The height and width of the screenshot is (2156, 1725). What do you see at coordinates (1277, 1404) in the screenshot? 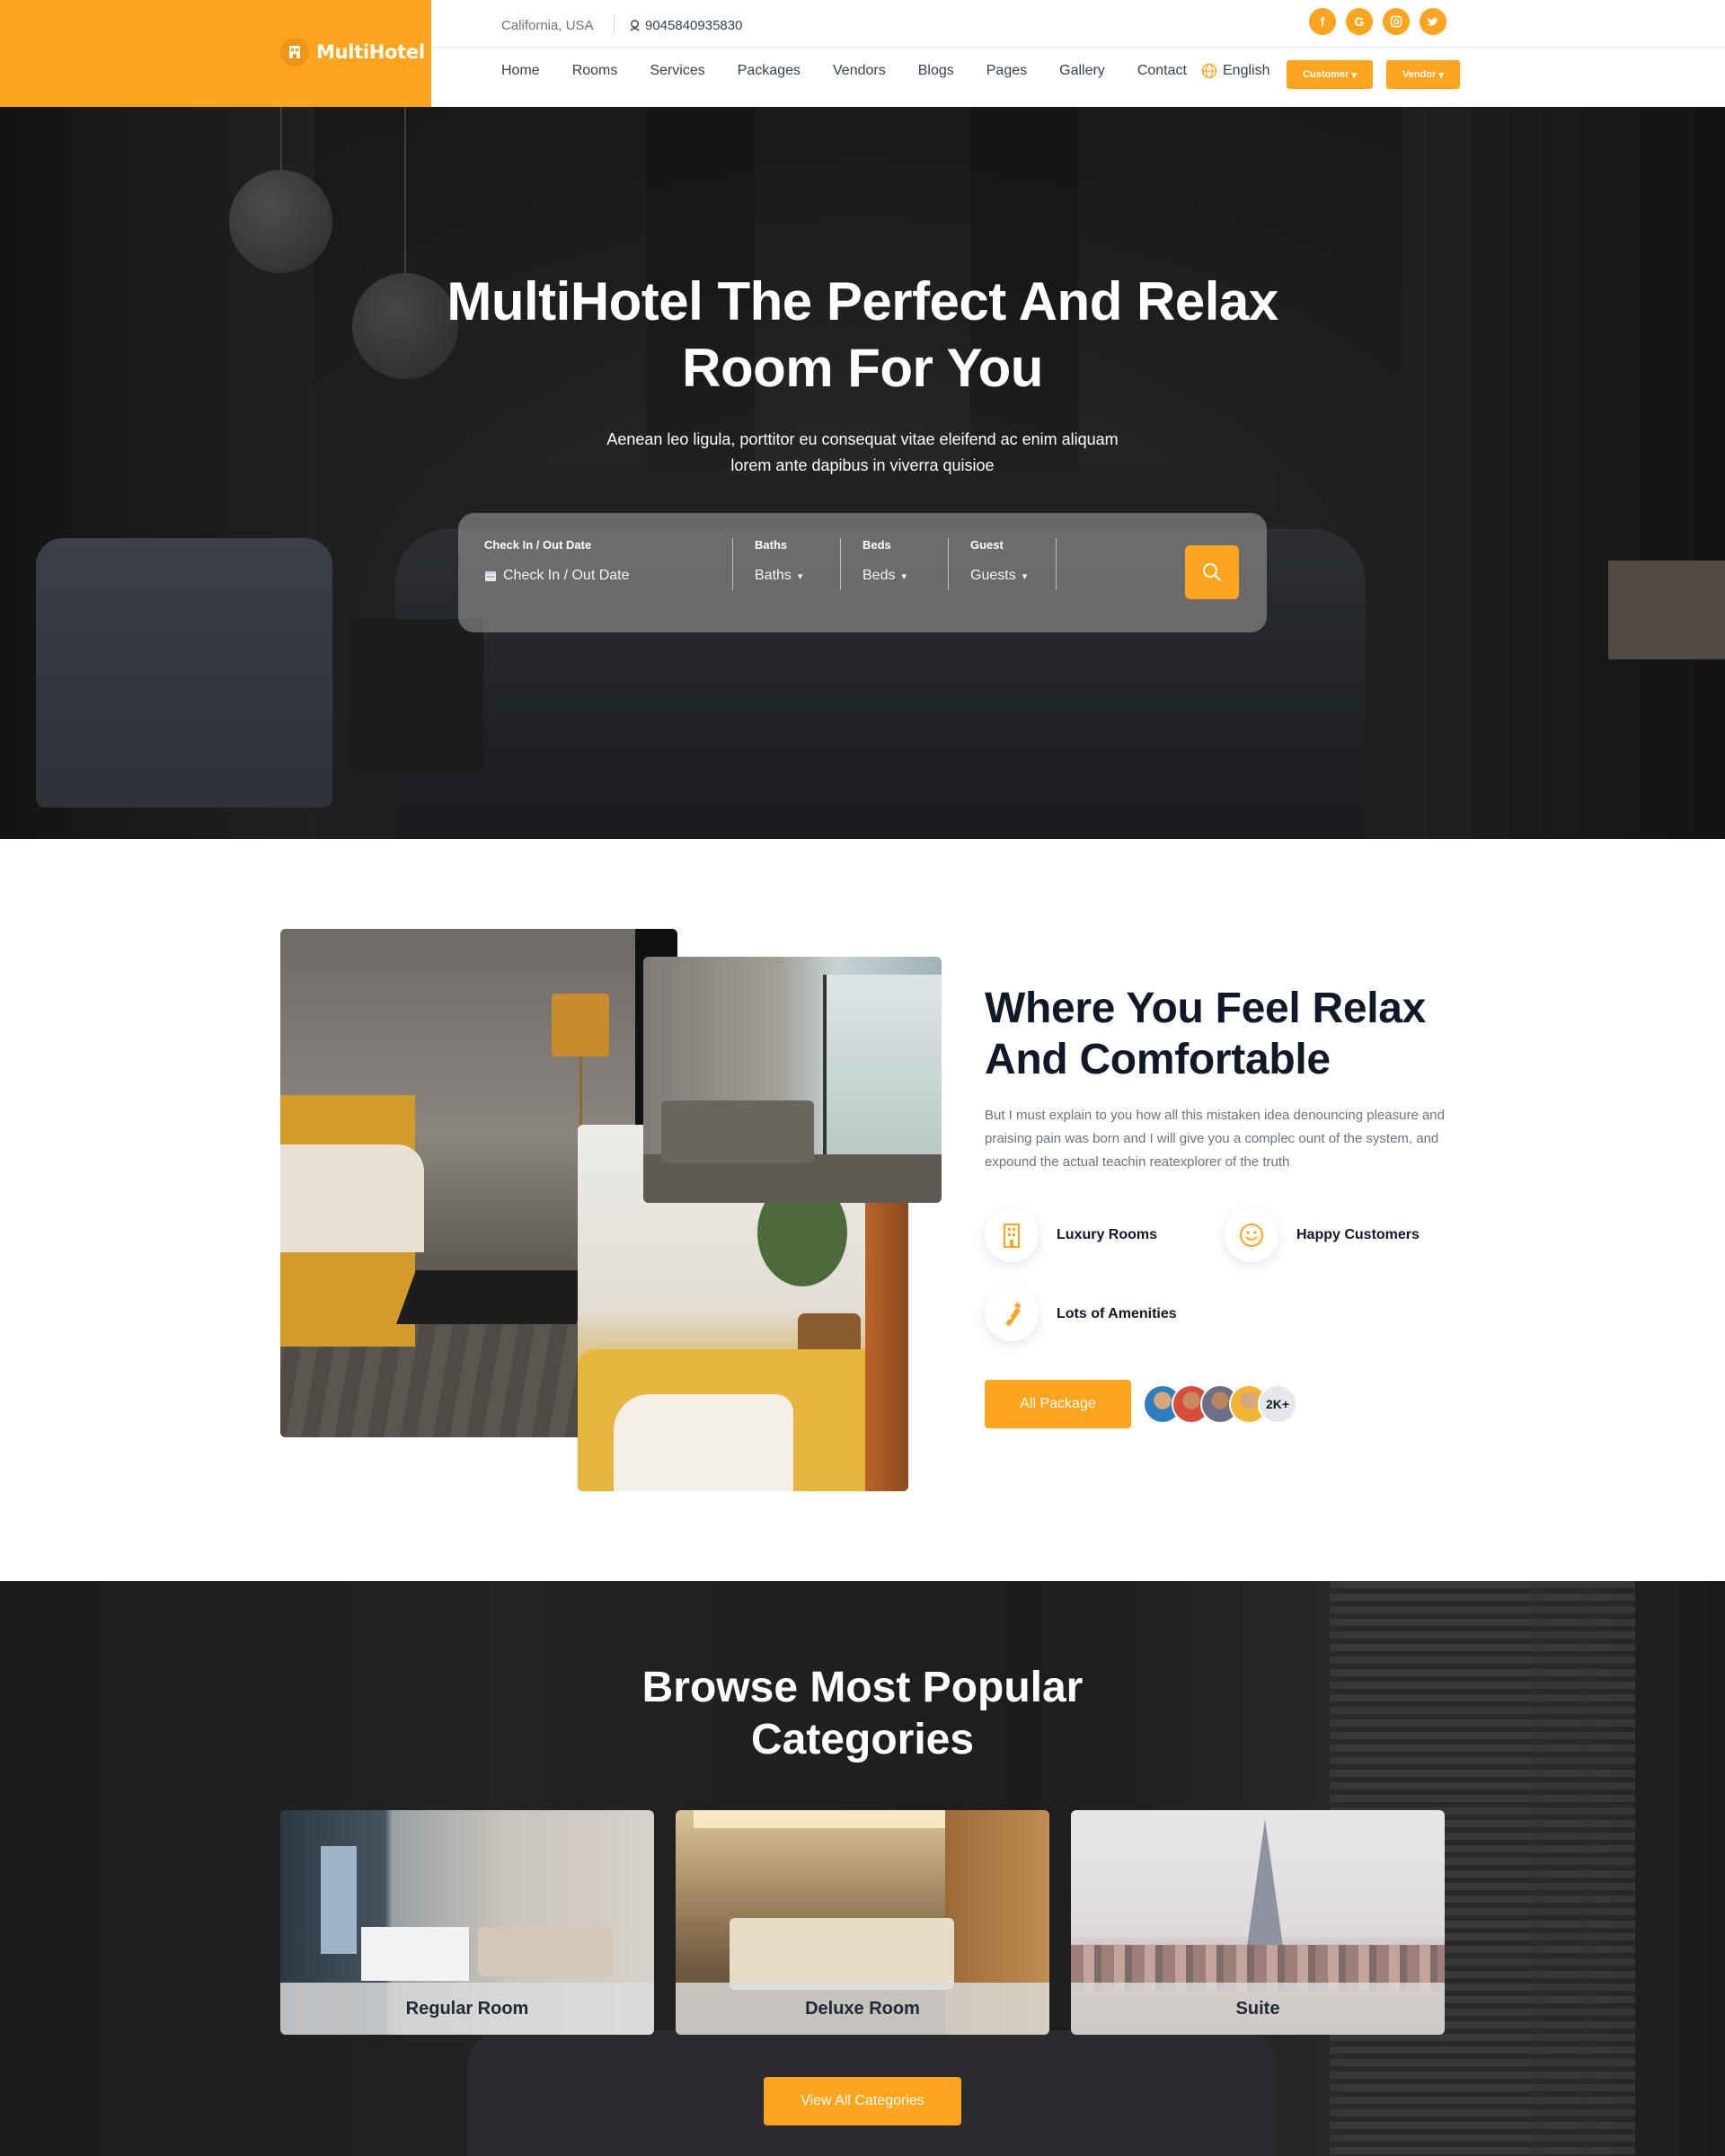
I see `customer-count-badge: 2K+` at bounding box center [1277, 1404].